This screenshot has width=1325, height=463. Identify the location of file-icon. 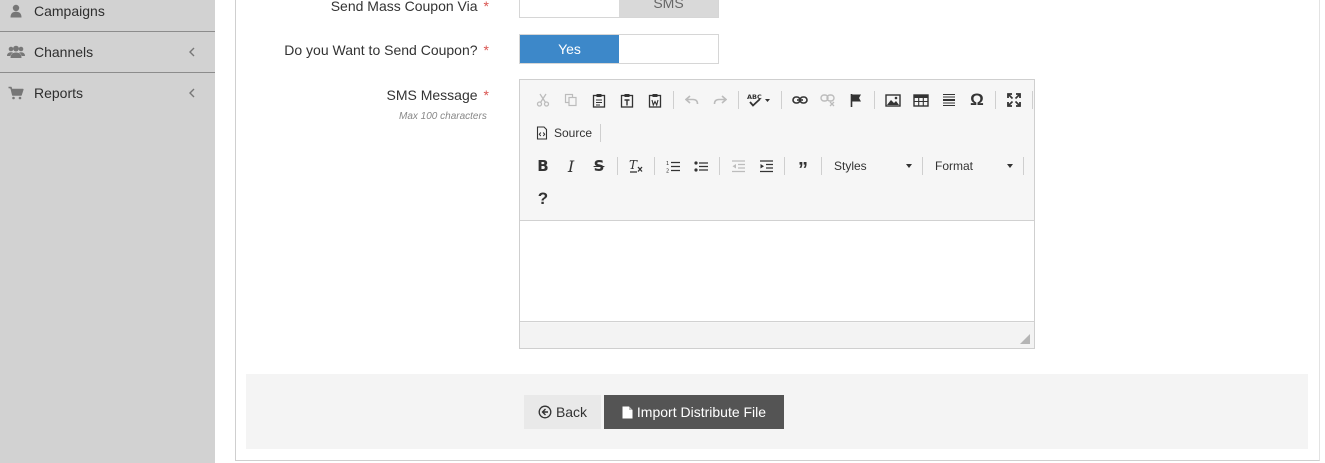
(627, 412).